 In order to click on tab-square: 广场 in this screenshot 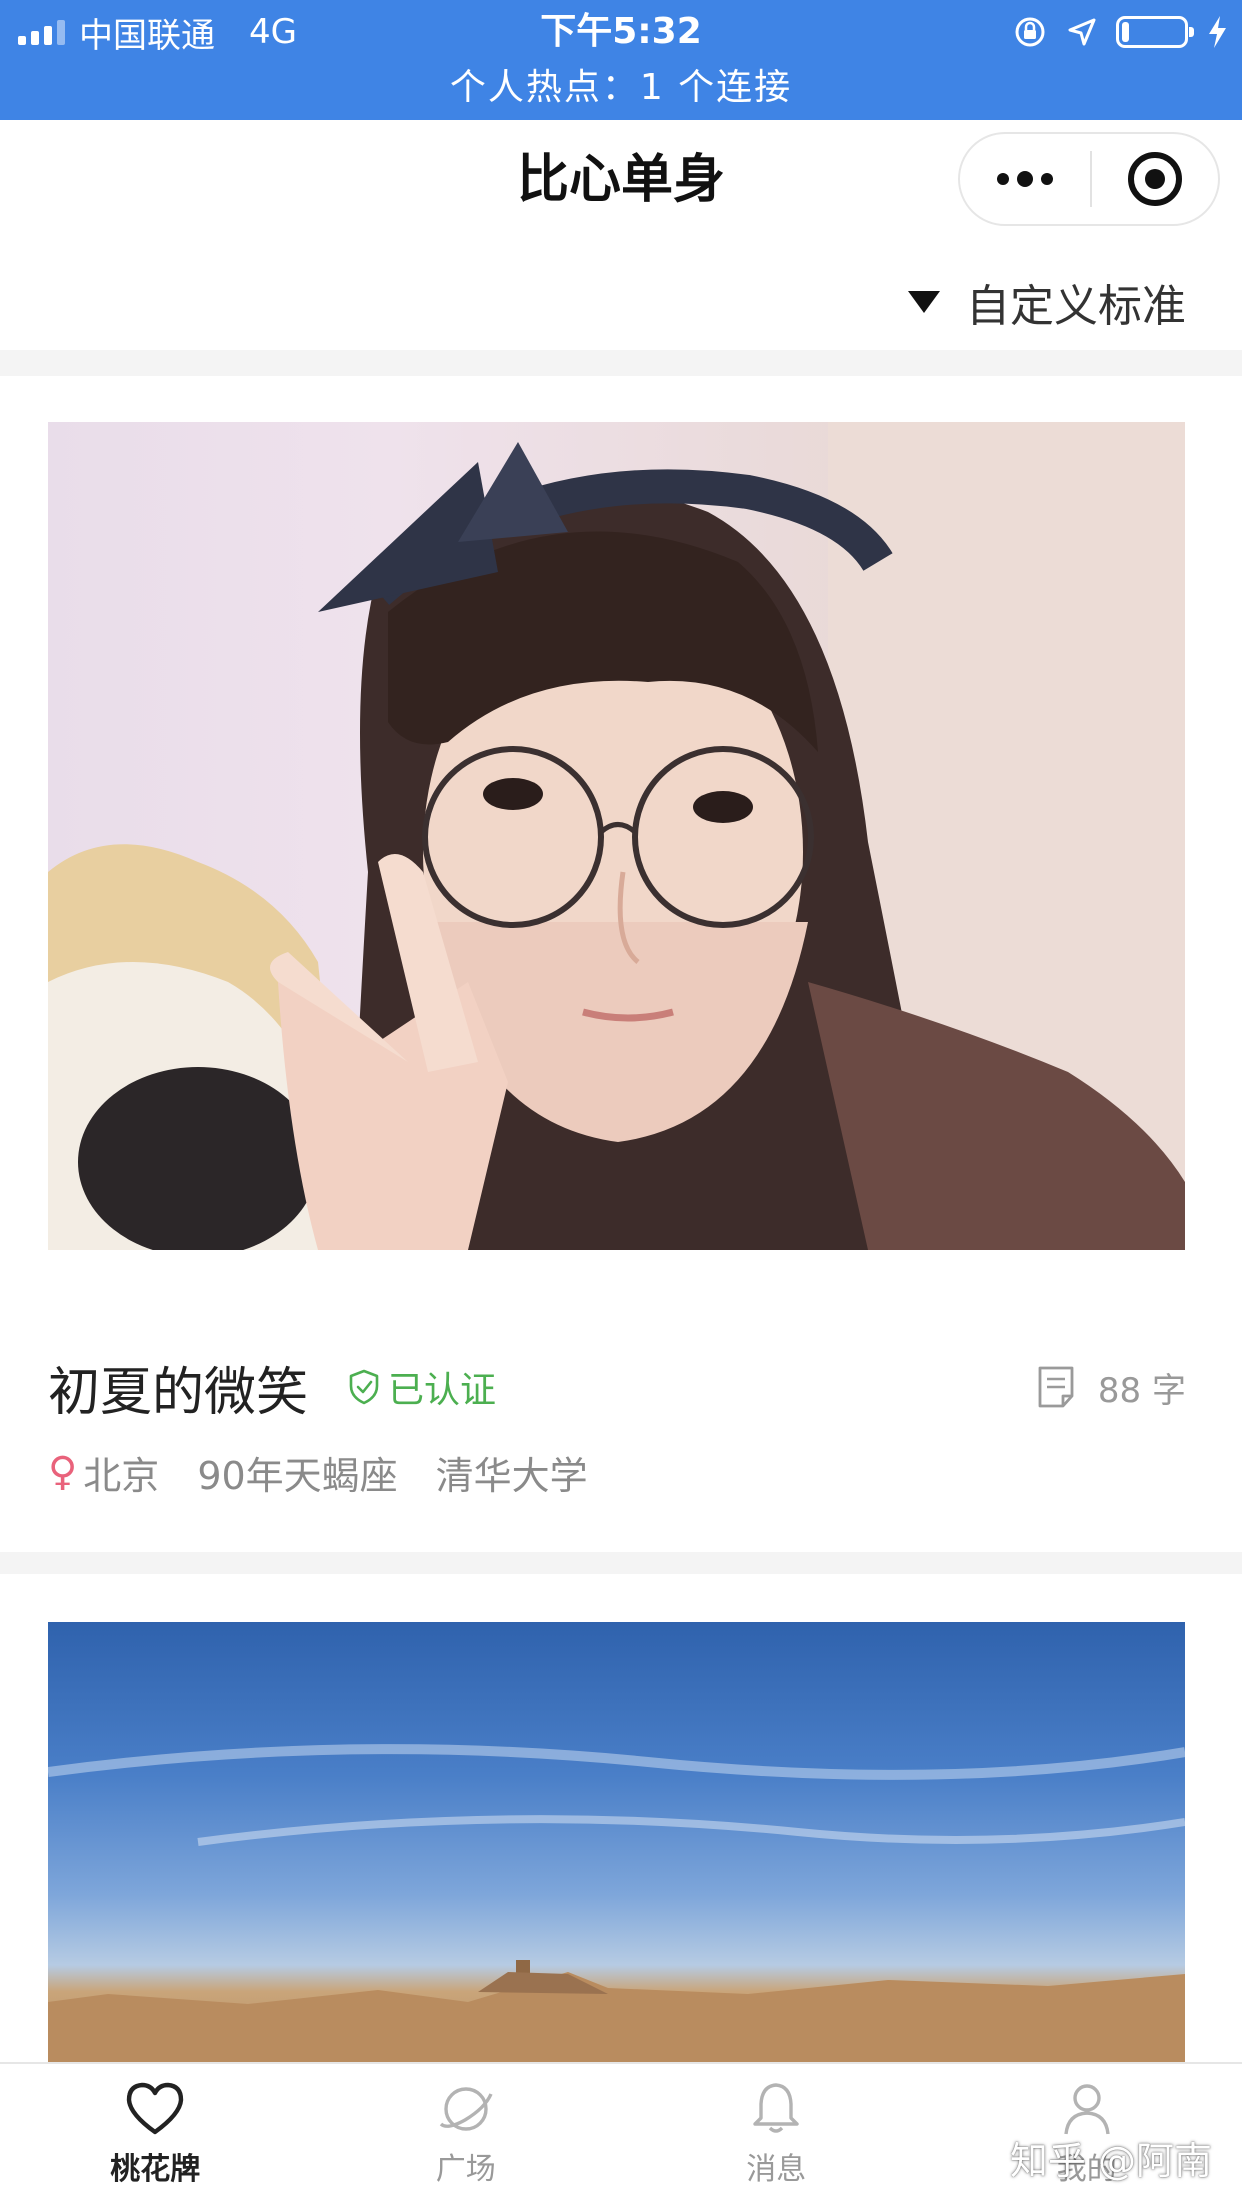, I will do `click(466, 2136)`.